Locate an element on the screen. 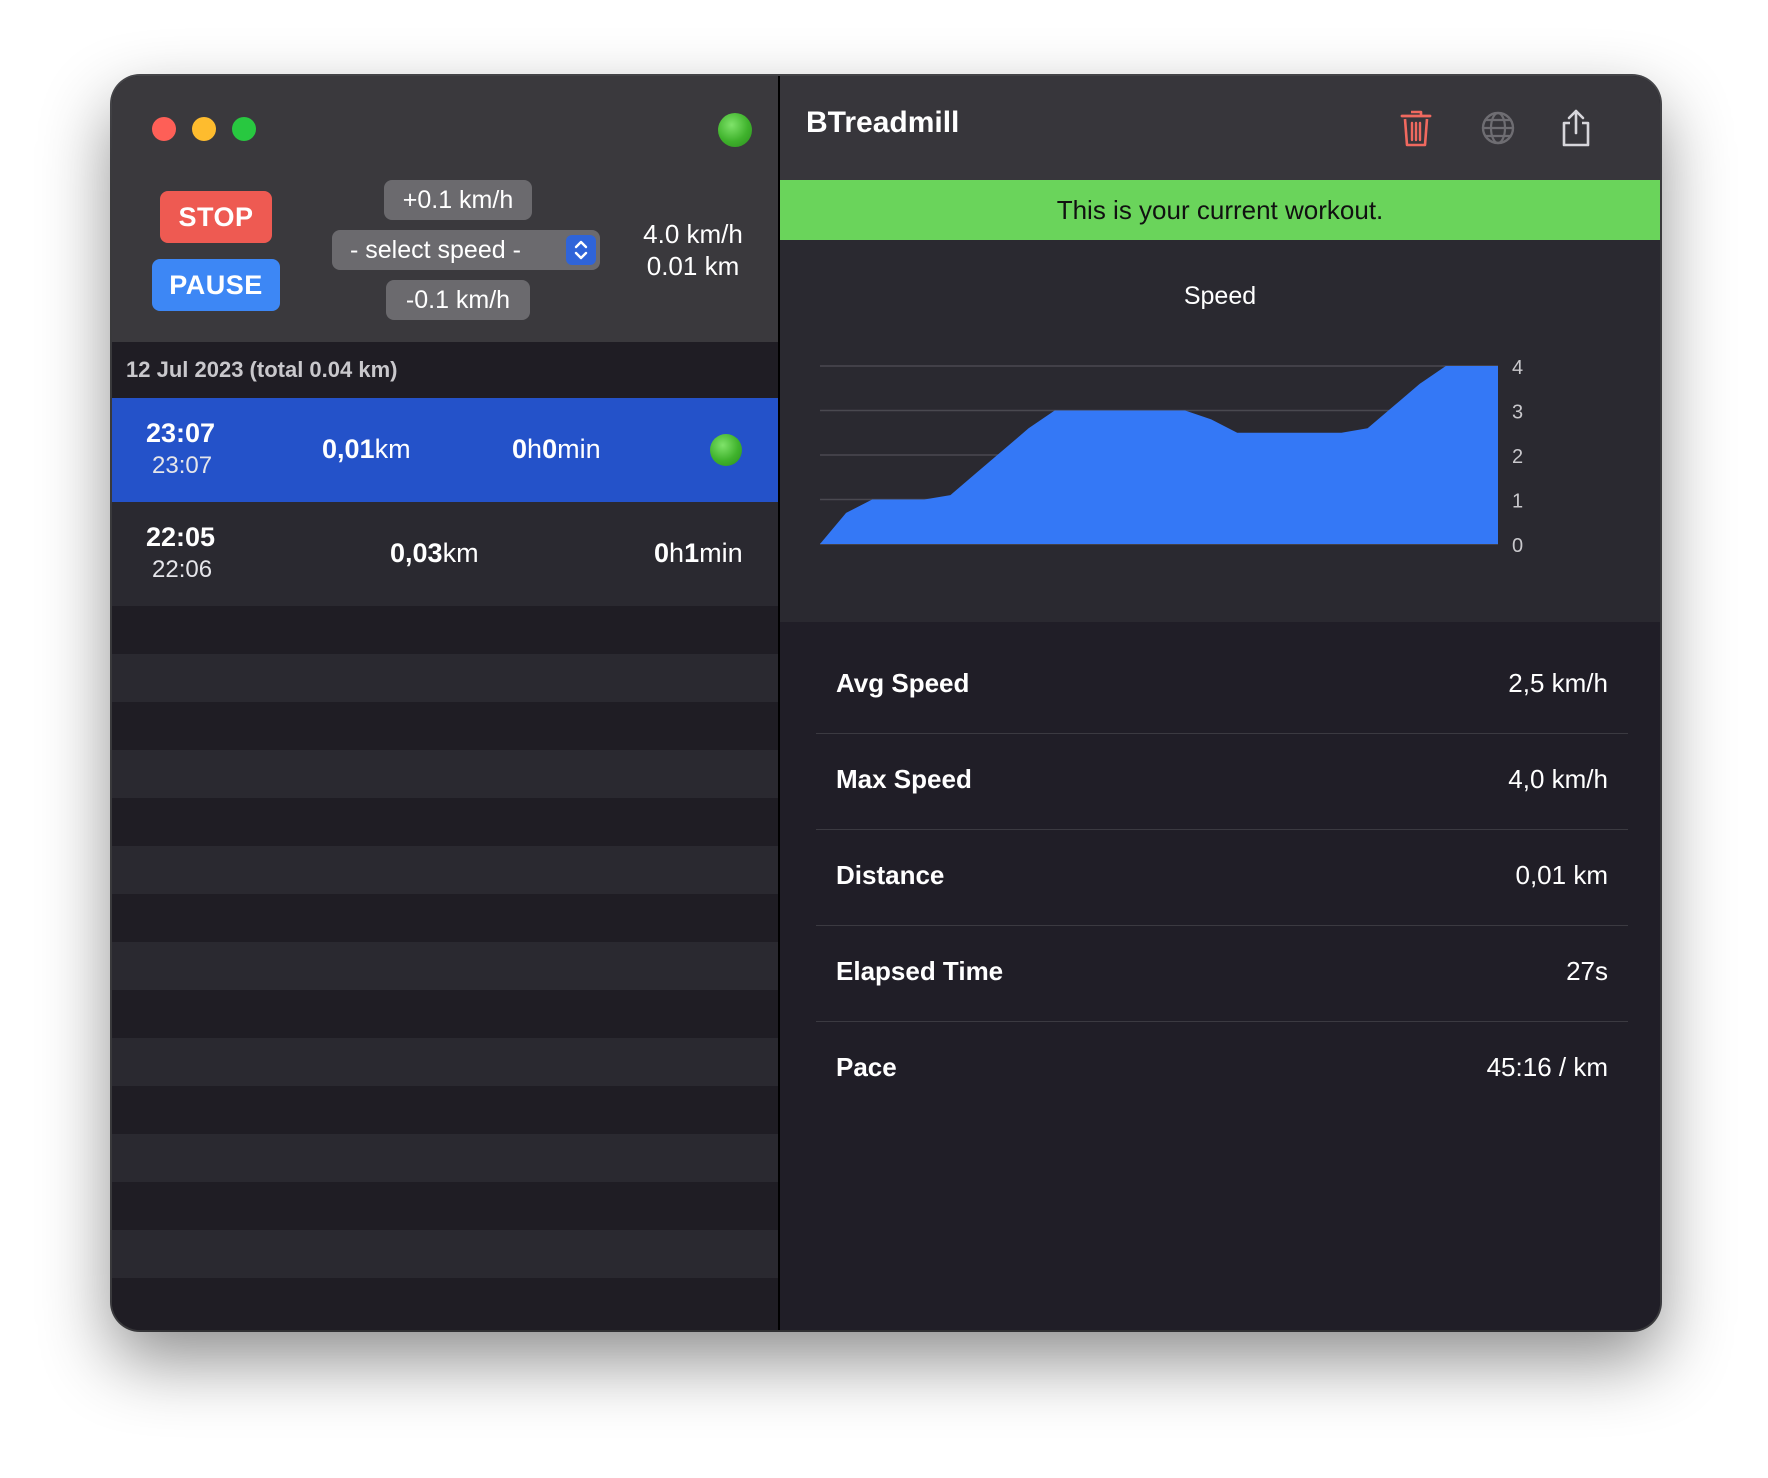 The image size is (1768, 1478). stat-value: 45:16 / km is located at coordinates (1547, 1067).